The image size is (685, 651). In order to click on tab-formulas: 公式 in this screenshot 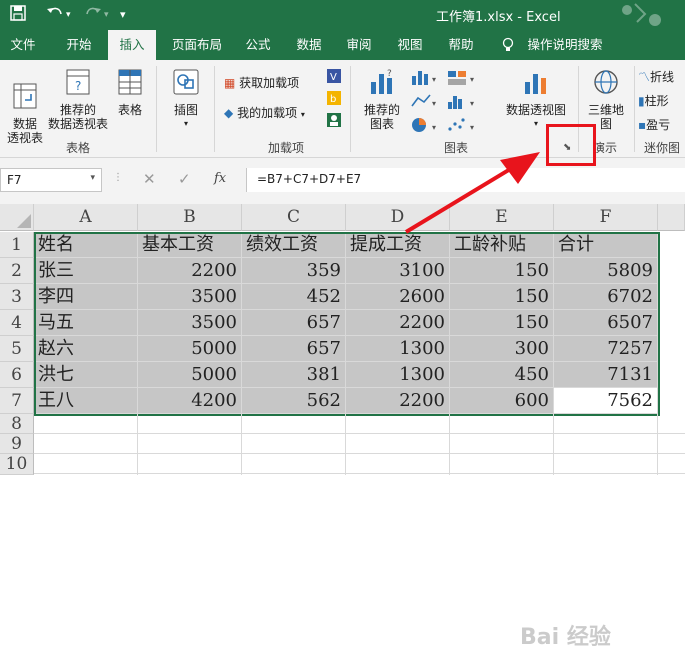, I will do `click(258, 45)`.